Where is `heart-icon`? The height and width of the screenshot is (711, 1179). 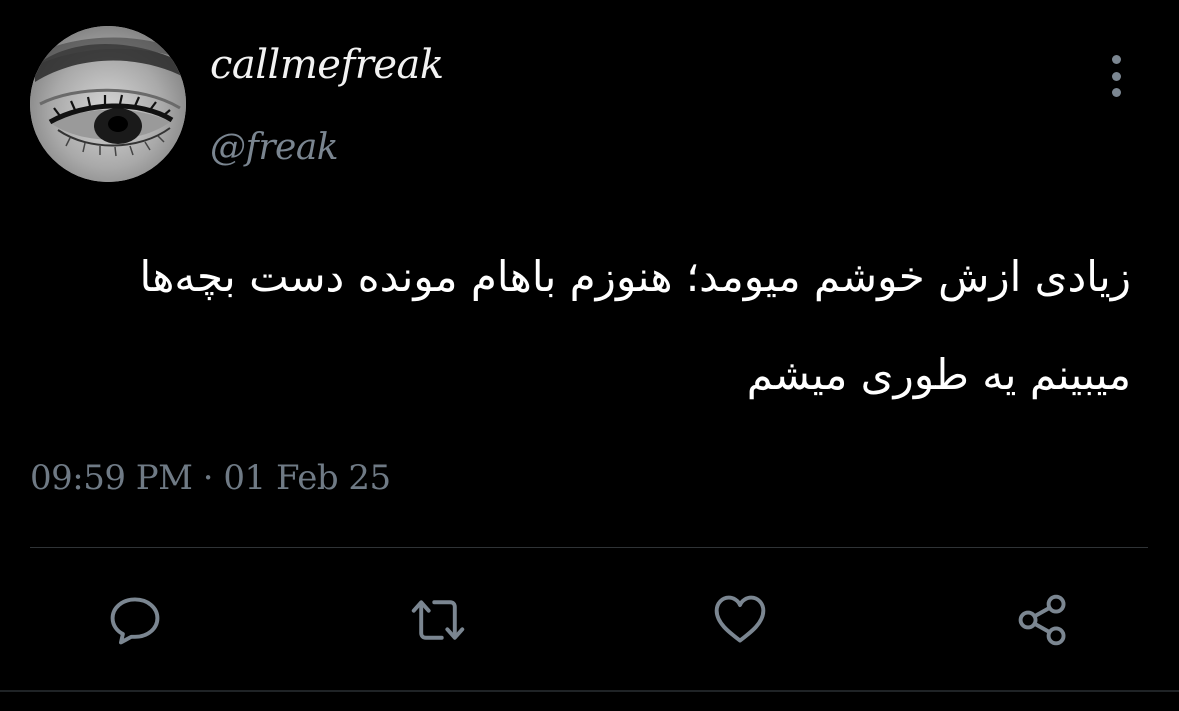 heart-icon is located at coordinates (740, 619).